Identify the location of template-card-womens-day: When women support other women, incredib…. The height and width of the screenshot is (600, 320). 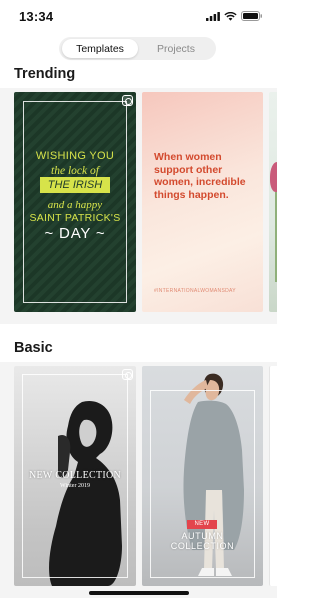
(202, 202).